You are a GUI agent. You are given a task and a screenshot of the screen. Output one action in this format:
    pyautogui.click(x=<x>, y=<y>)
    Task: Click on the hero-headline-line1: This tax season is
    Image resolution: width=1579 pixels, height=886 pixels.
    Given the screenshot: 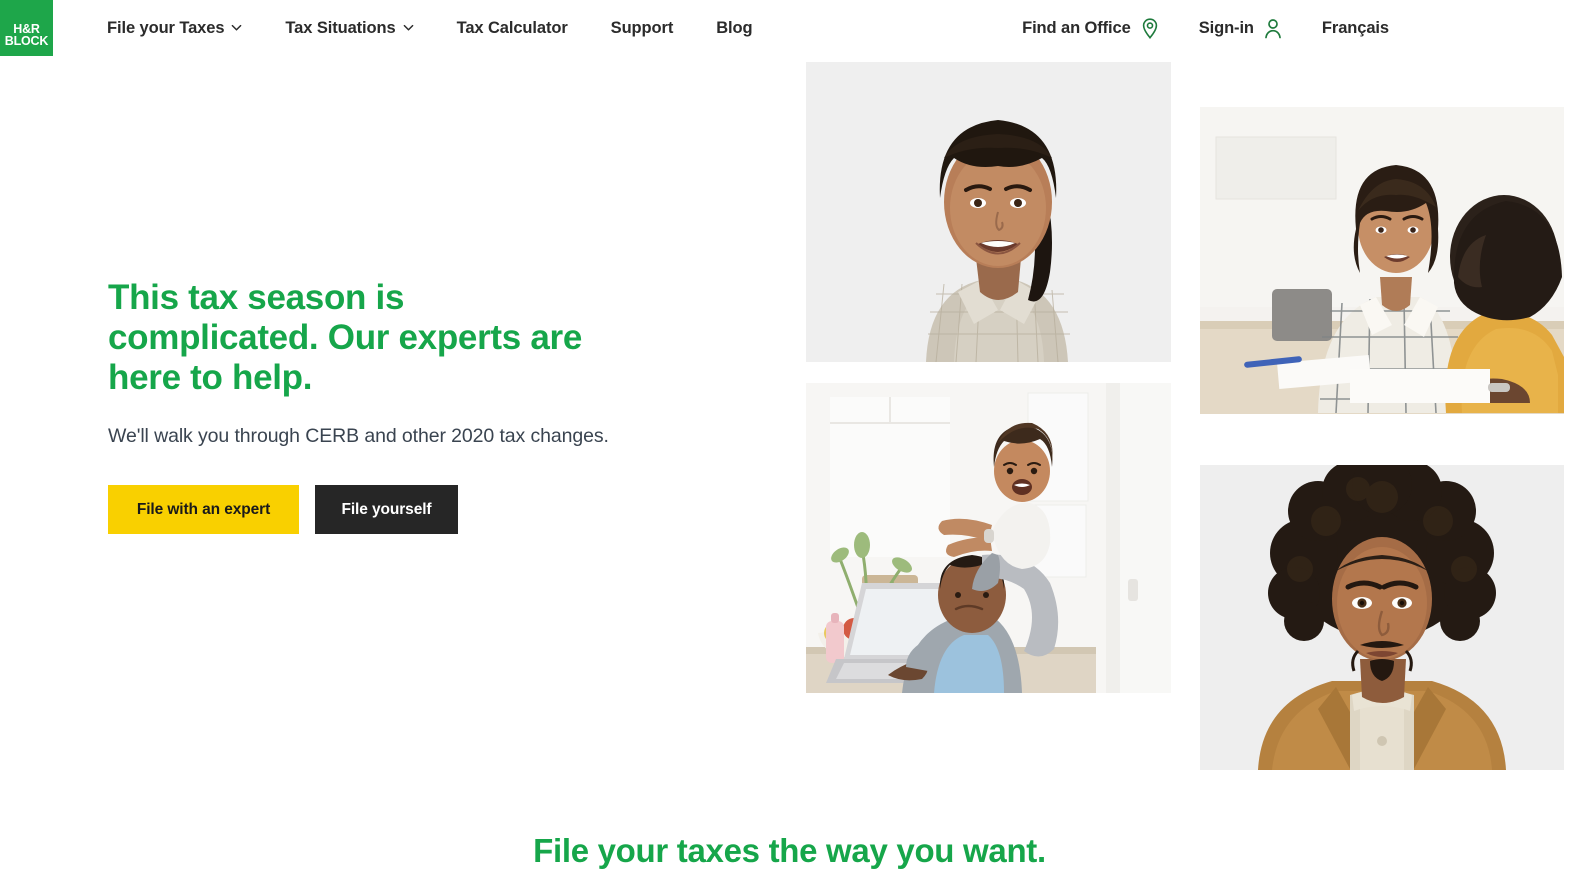 What is the action you would take?
    pyautogui.click(x=256, y=297)
    